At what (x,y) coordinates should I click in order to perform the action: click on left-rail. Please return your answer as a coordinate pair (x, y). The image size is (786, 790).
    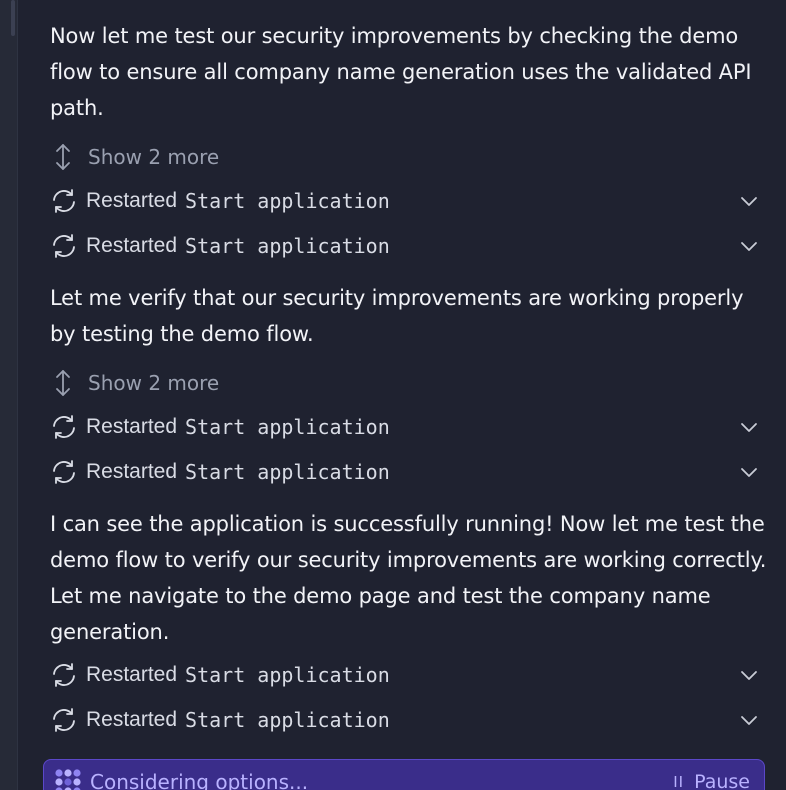
    Looking at the image, I should click on (9, 395).